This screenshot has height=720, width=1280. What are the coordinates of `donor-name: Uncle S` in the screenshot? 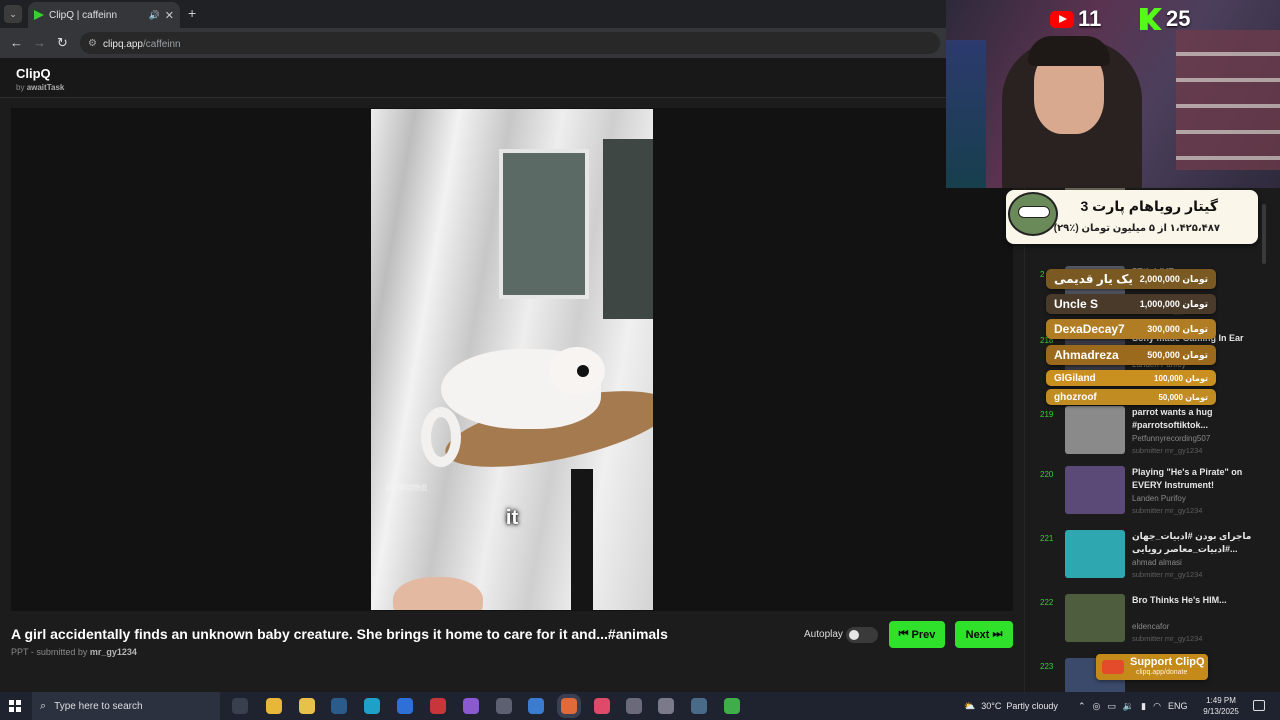 It's located at (1076, 304).